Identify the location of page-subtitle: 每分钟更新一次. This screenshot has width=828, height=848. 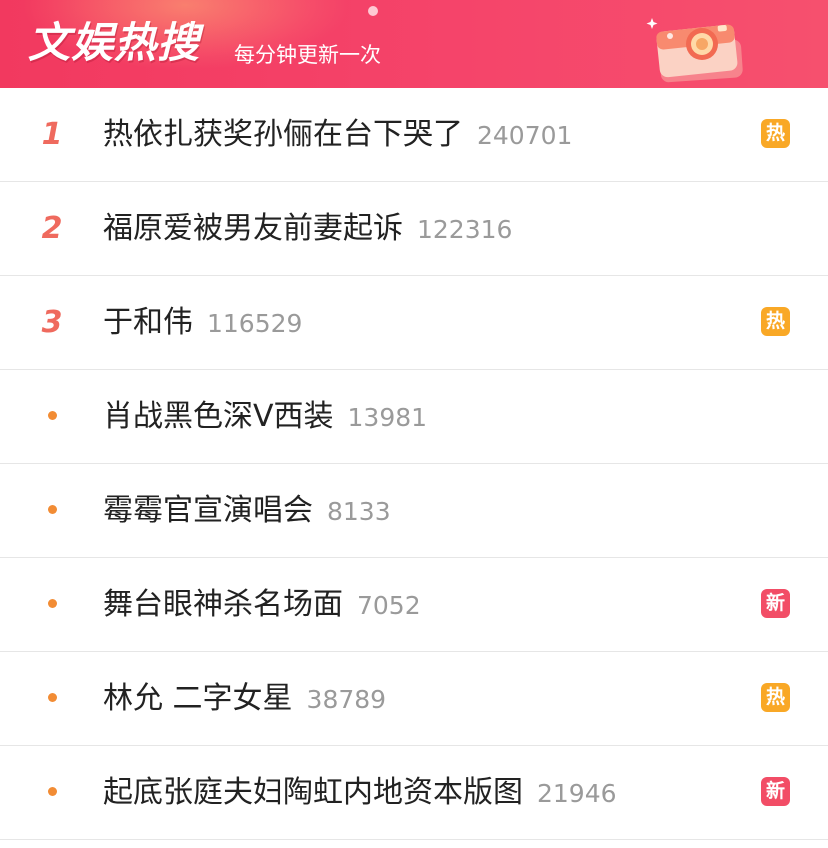
(307, 55).